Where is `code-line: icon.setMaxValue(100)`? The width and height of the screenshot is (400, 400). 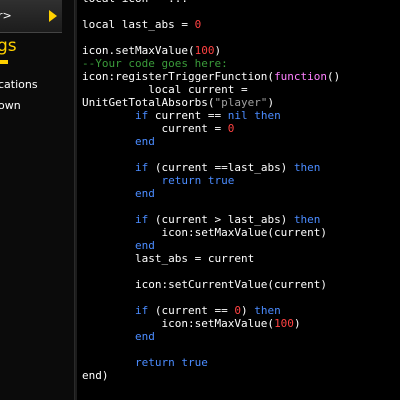 code-line: icon.setMaxValue(100) is located at coordinates (211, 50).